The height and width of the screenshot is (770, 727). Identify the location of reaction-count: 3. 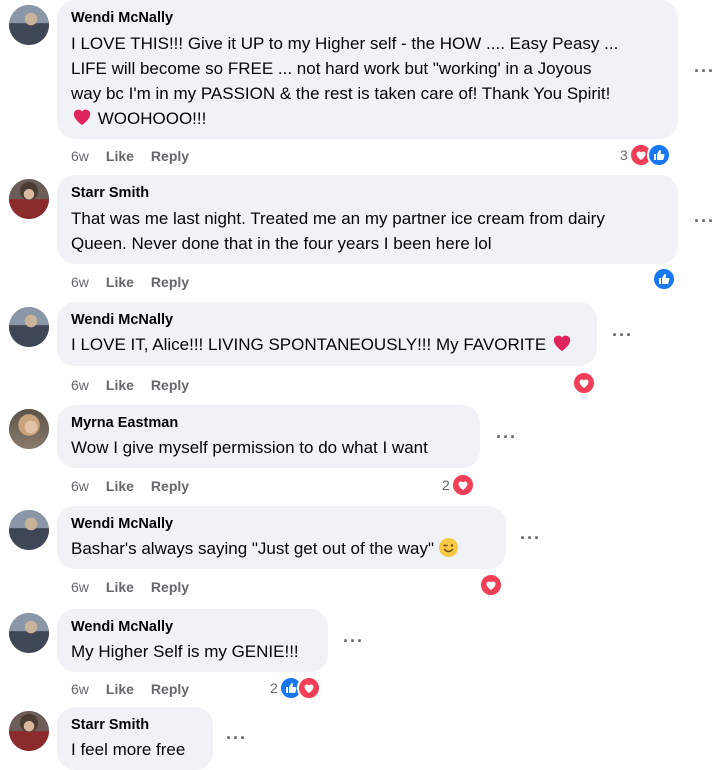
(624, 155).